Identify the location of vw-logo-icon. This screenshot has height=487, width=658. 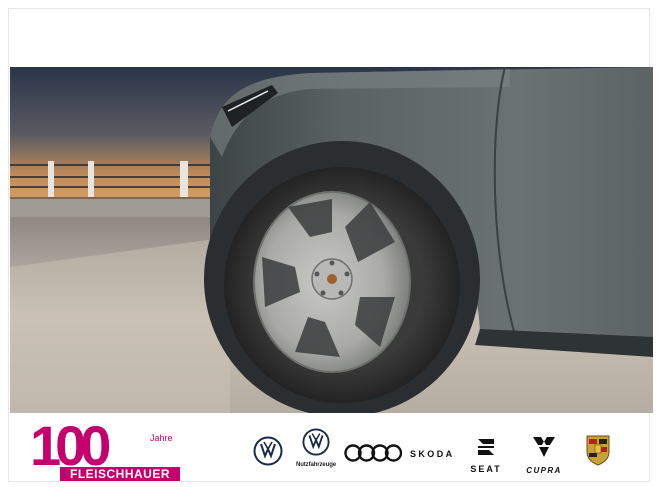
(268, 451).